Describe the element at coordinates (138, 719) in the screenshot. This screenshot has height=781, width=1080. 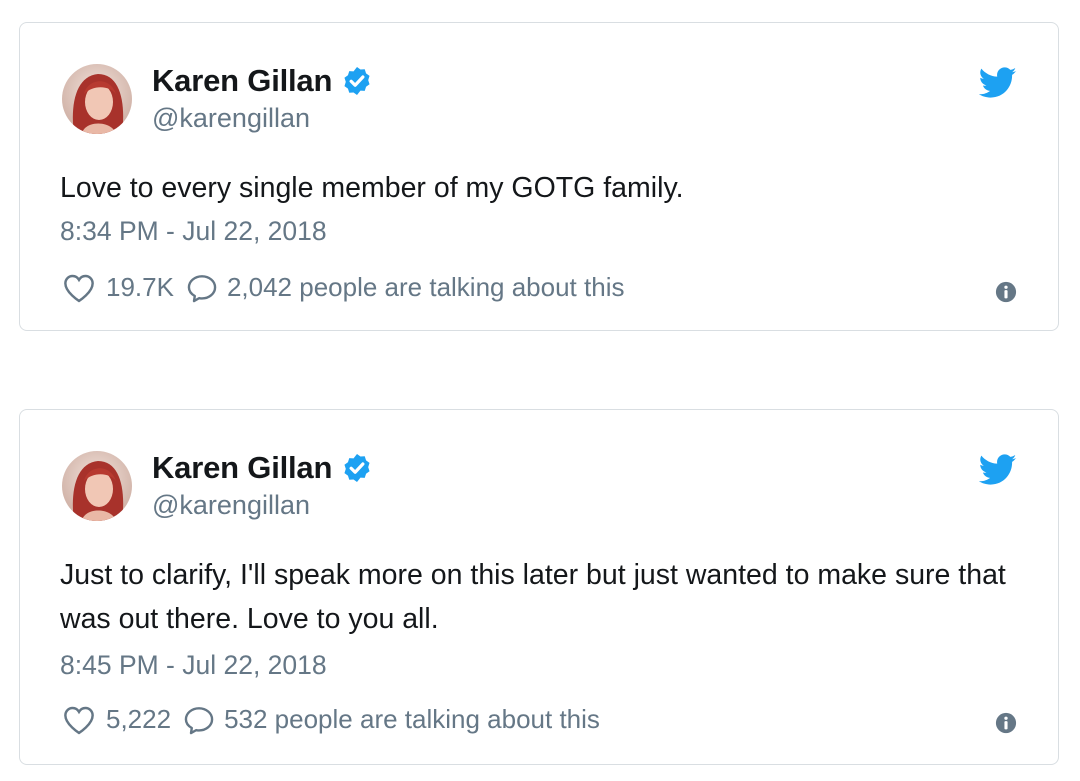
I see `like-count: 5,222` at that location.